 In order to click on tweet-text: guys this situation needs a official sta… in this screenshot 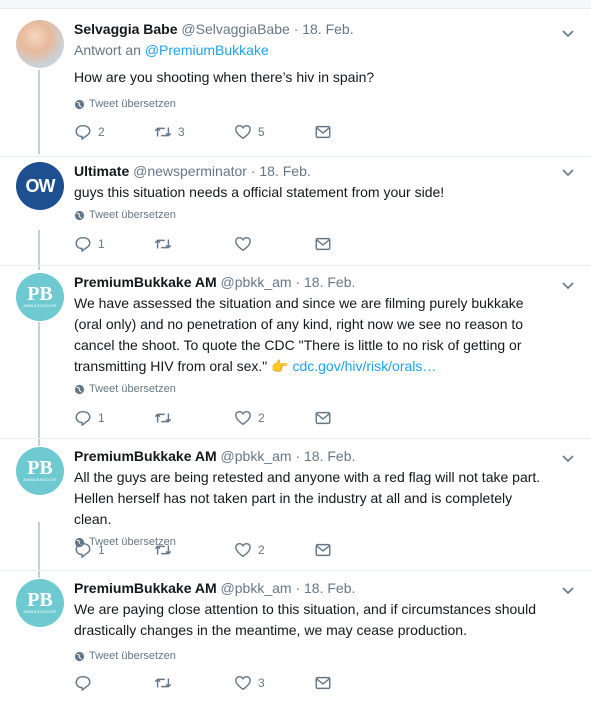, I will do `click(259, 192)`.